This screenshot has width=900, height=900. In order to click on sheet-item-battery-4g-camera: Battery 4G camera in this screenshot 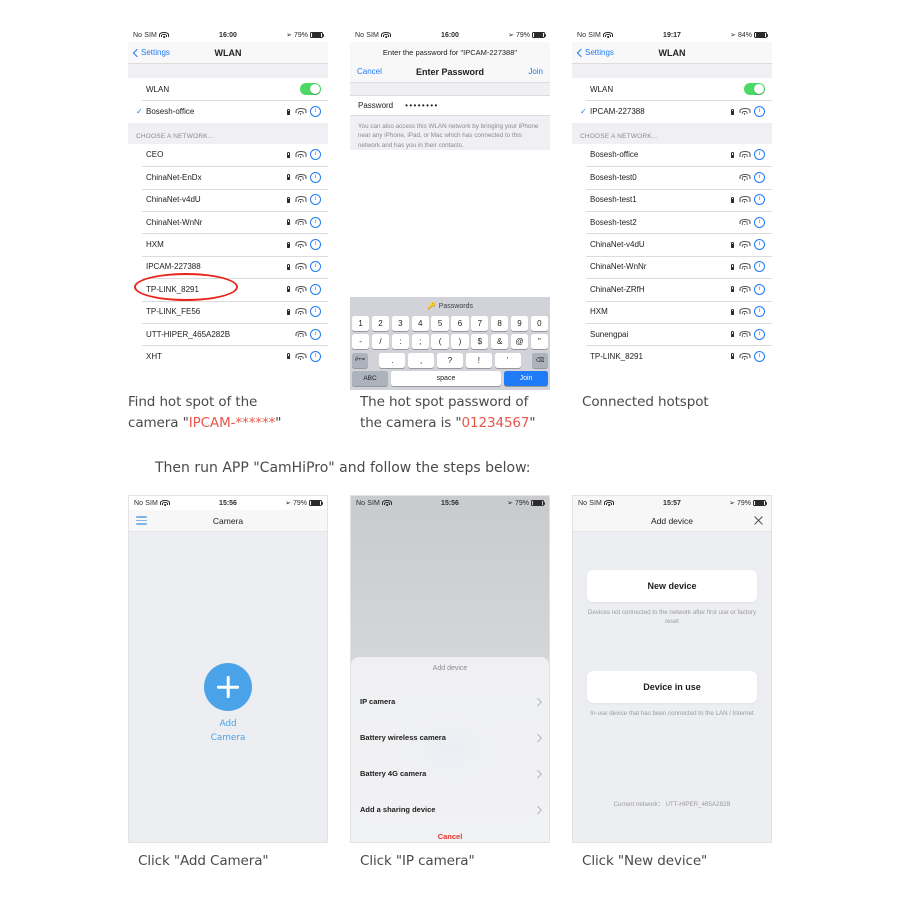, I will do `click(450, 773)`.